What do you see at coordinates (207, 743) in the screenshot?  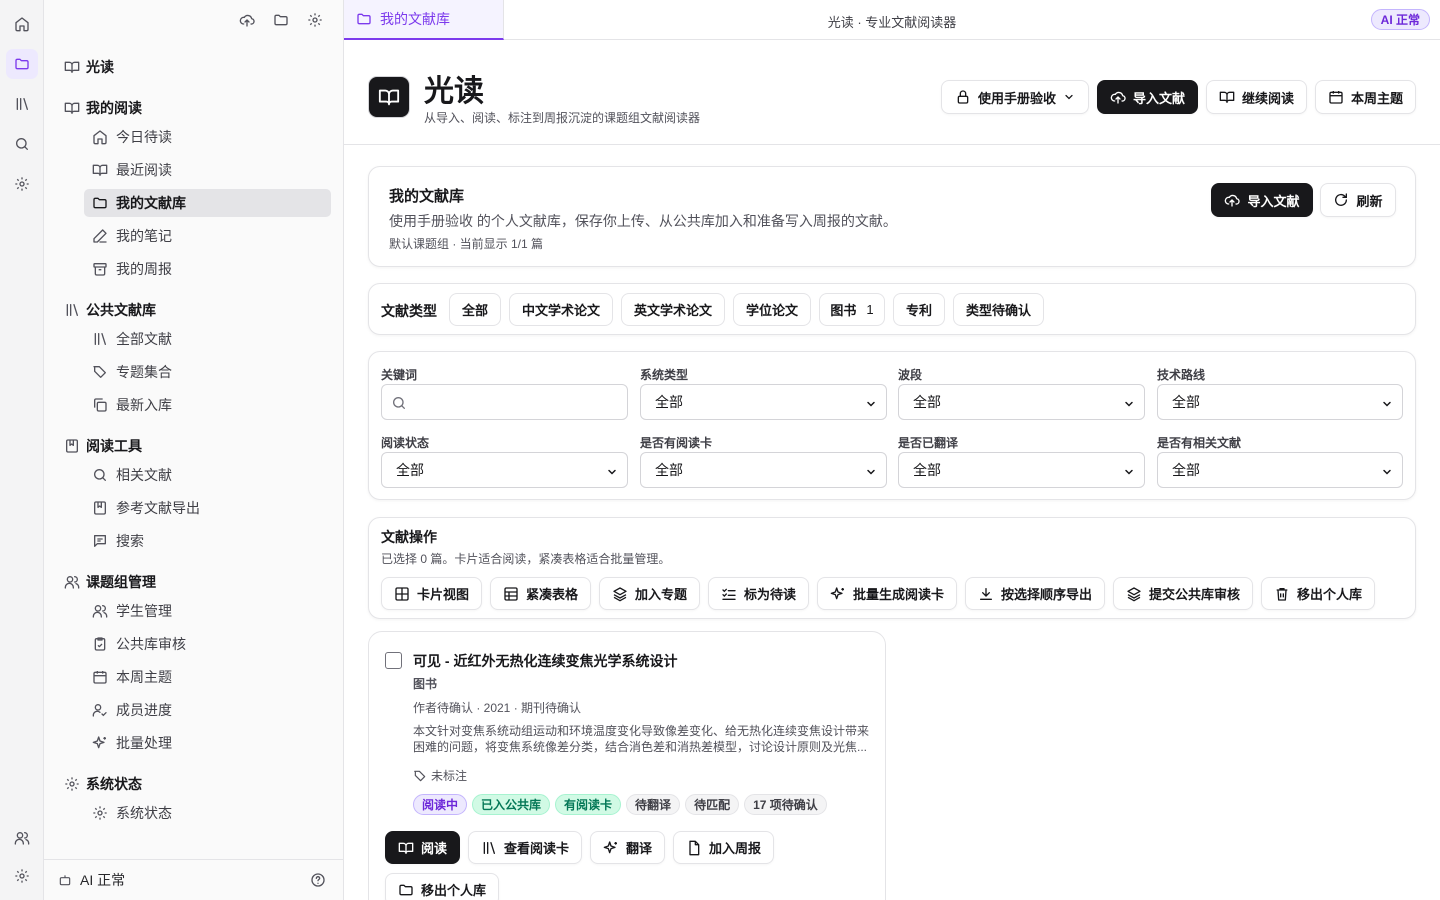 I see `sidebar-item-batch: 批量处理` at bounding box center [207, 743].